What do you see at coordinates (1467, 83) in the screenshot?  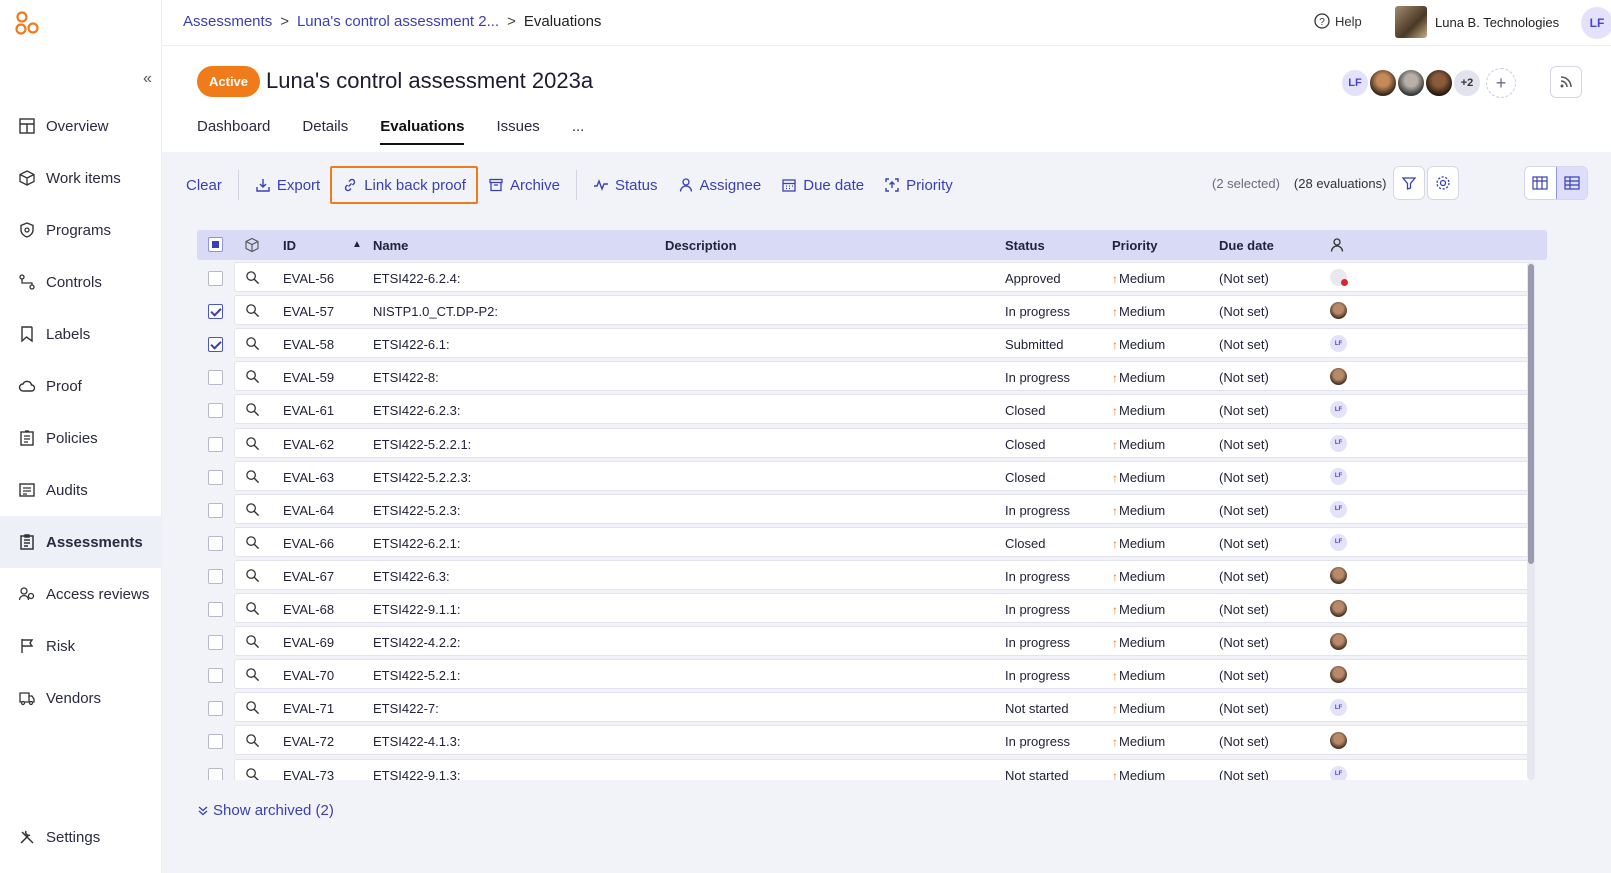 I see `more-members-badge: +2` at bounding box center [1467, 83].